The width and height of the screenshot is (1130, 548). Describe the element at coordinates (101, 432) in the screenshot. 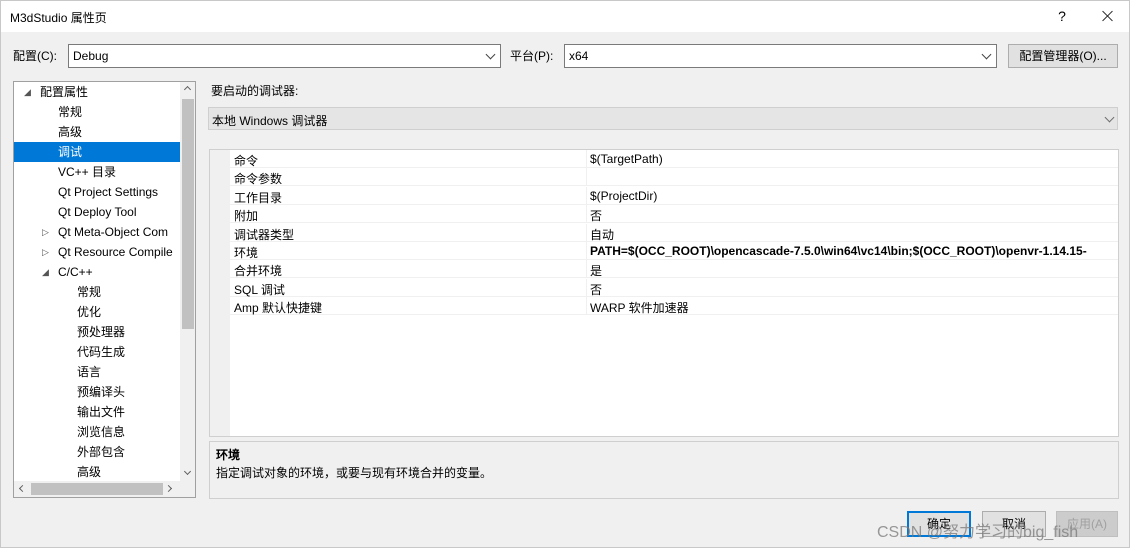

I see `tree-item-label: 浏览信息` at that location.